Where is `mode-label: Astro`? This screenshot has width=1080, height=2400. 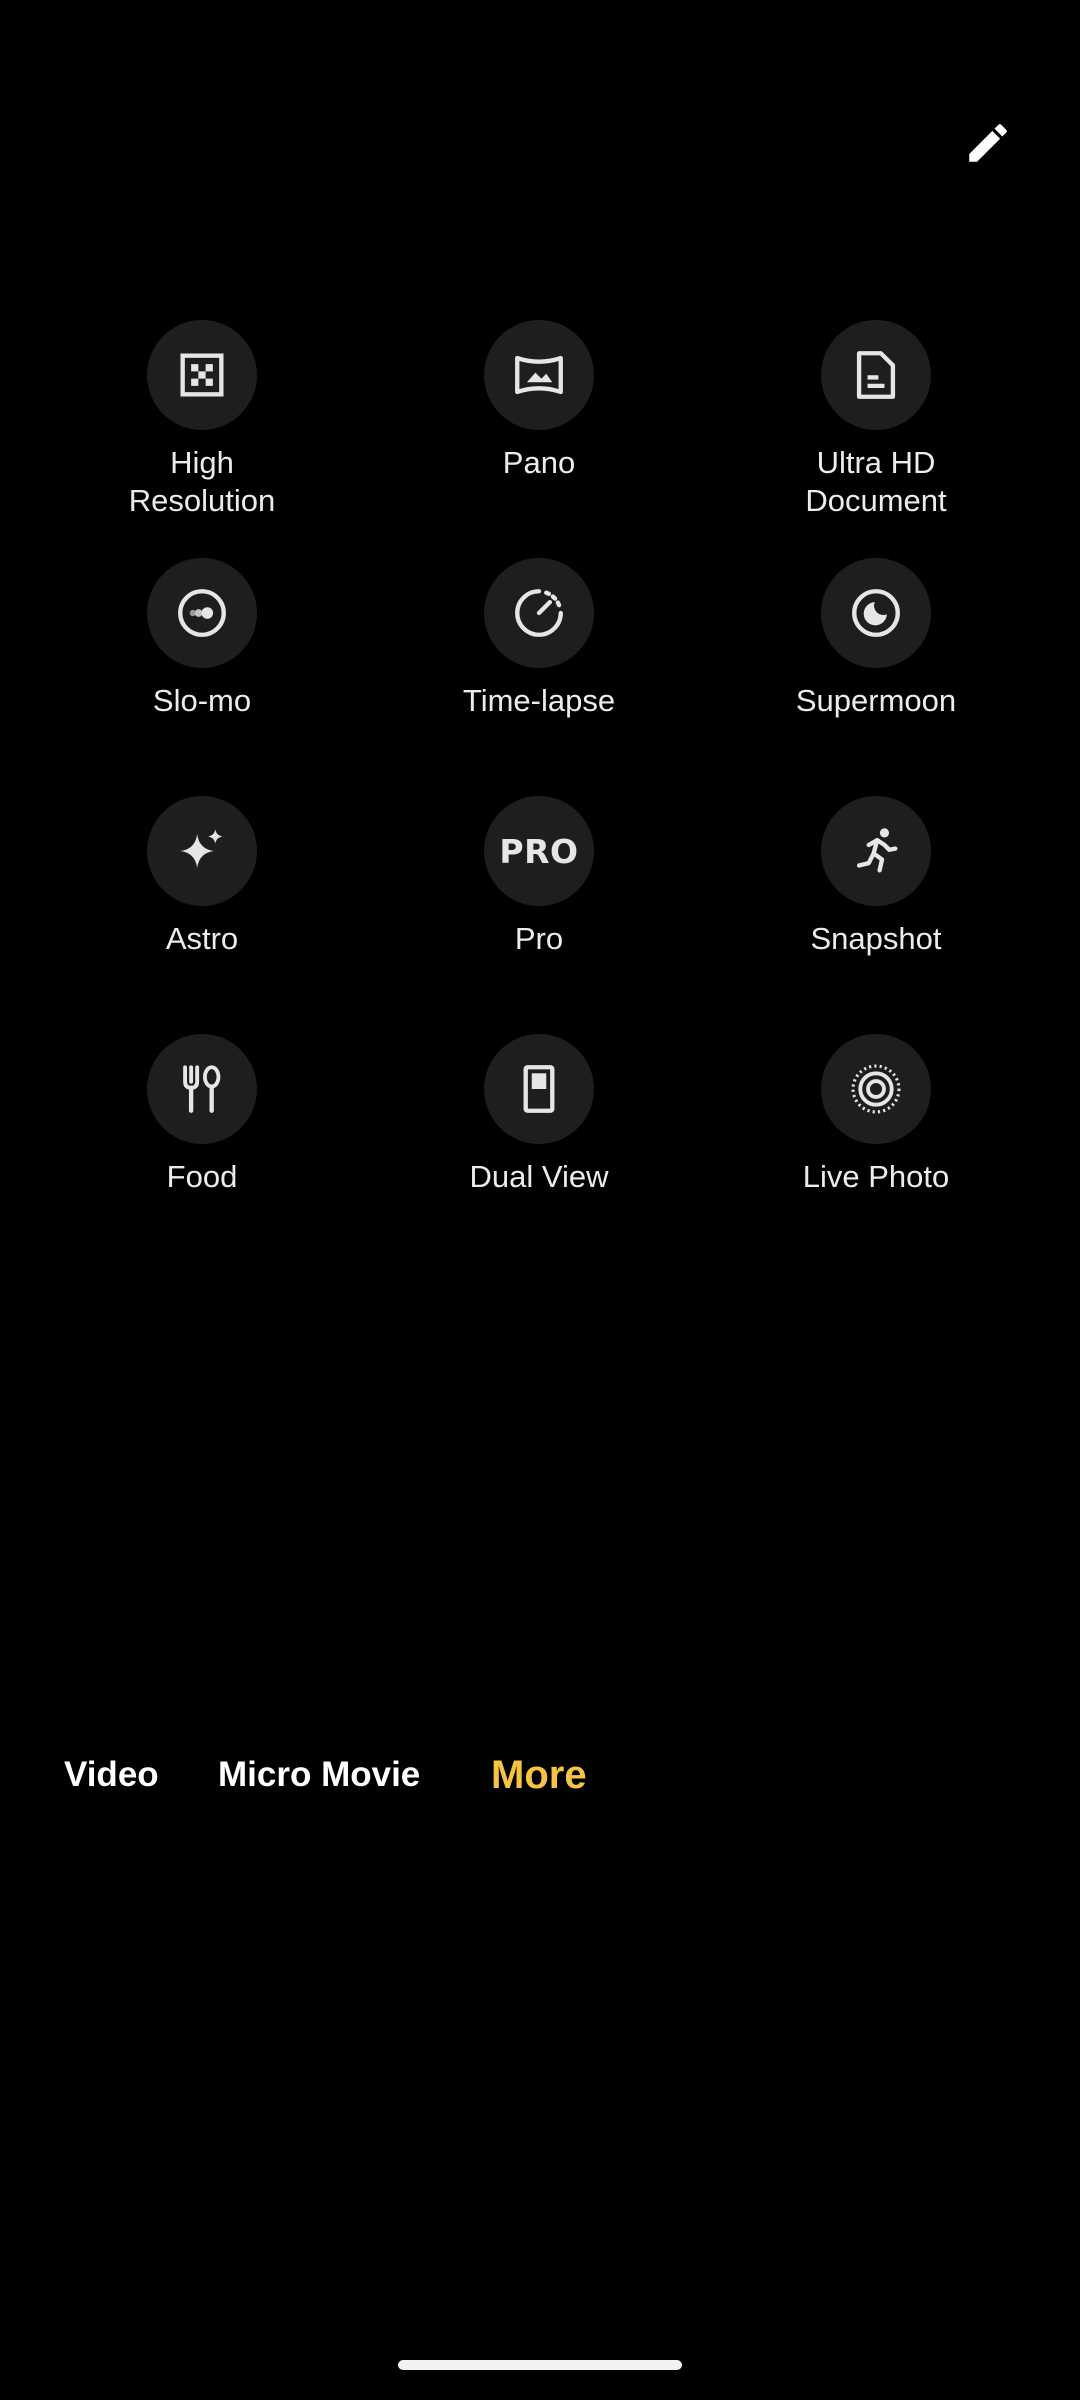 mode-label: Astro is located at coordinates (202, 938).